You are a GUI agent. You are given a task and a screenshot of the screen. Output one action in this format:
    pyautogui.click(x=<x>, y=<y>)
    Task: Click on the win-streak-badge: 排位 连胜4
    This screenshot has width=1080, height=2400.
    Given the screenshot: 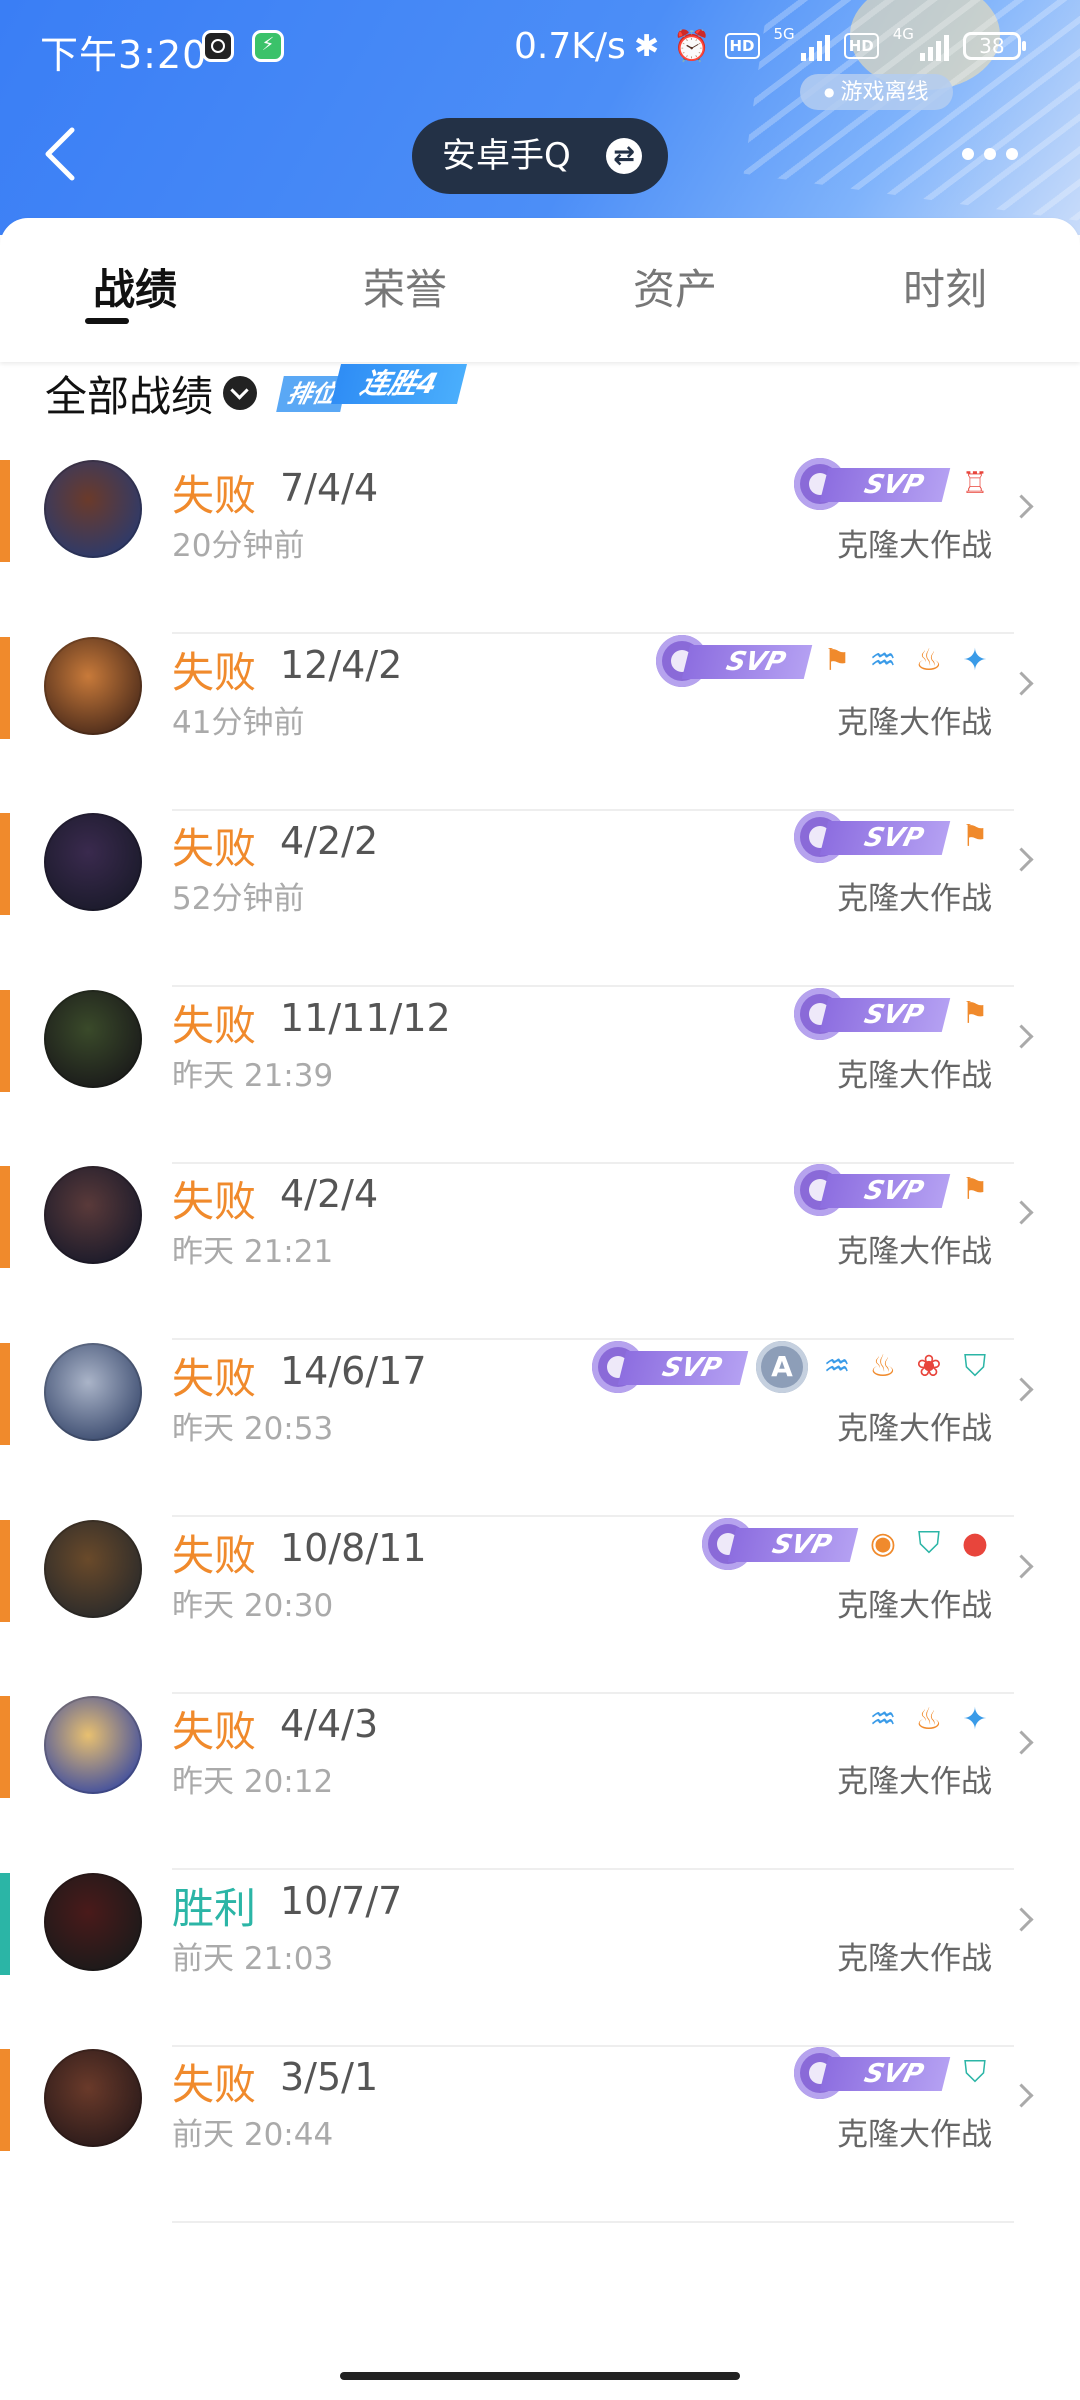 What is the action you would take?
    pyautogui.click(x=373, y=387)
    